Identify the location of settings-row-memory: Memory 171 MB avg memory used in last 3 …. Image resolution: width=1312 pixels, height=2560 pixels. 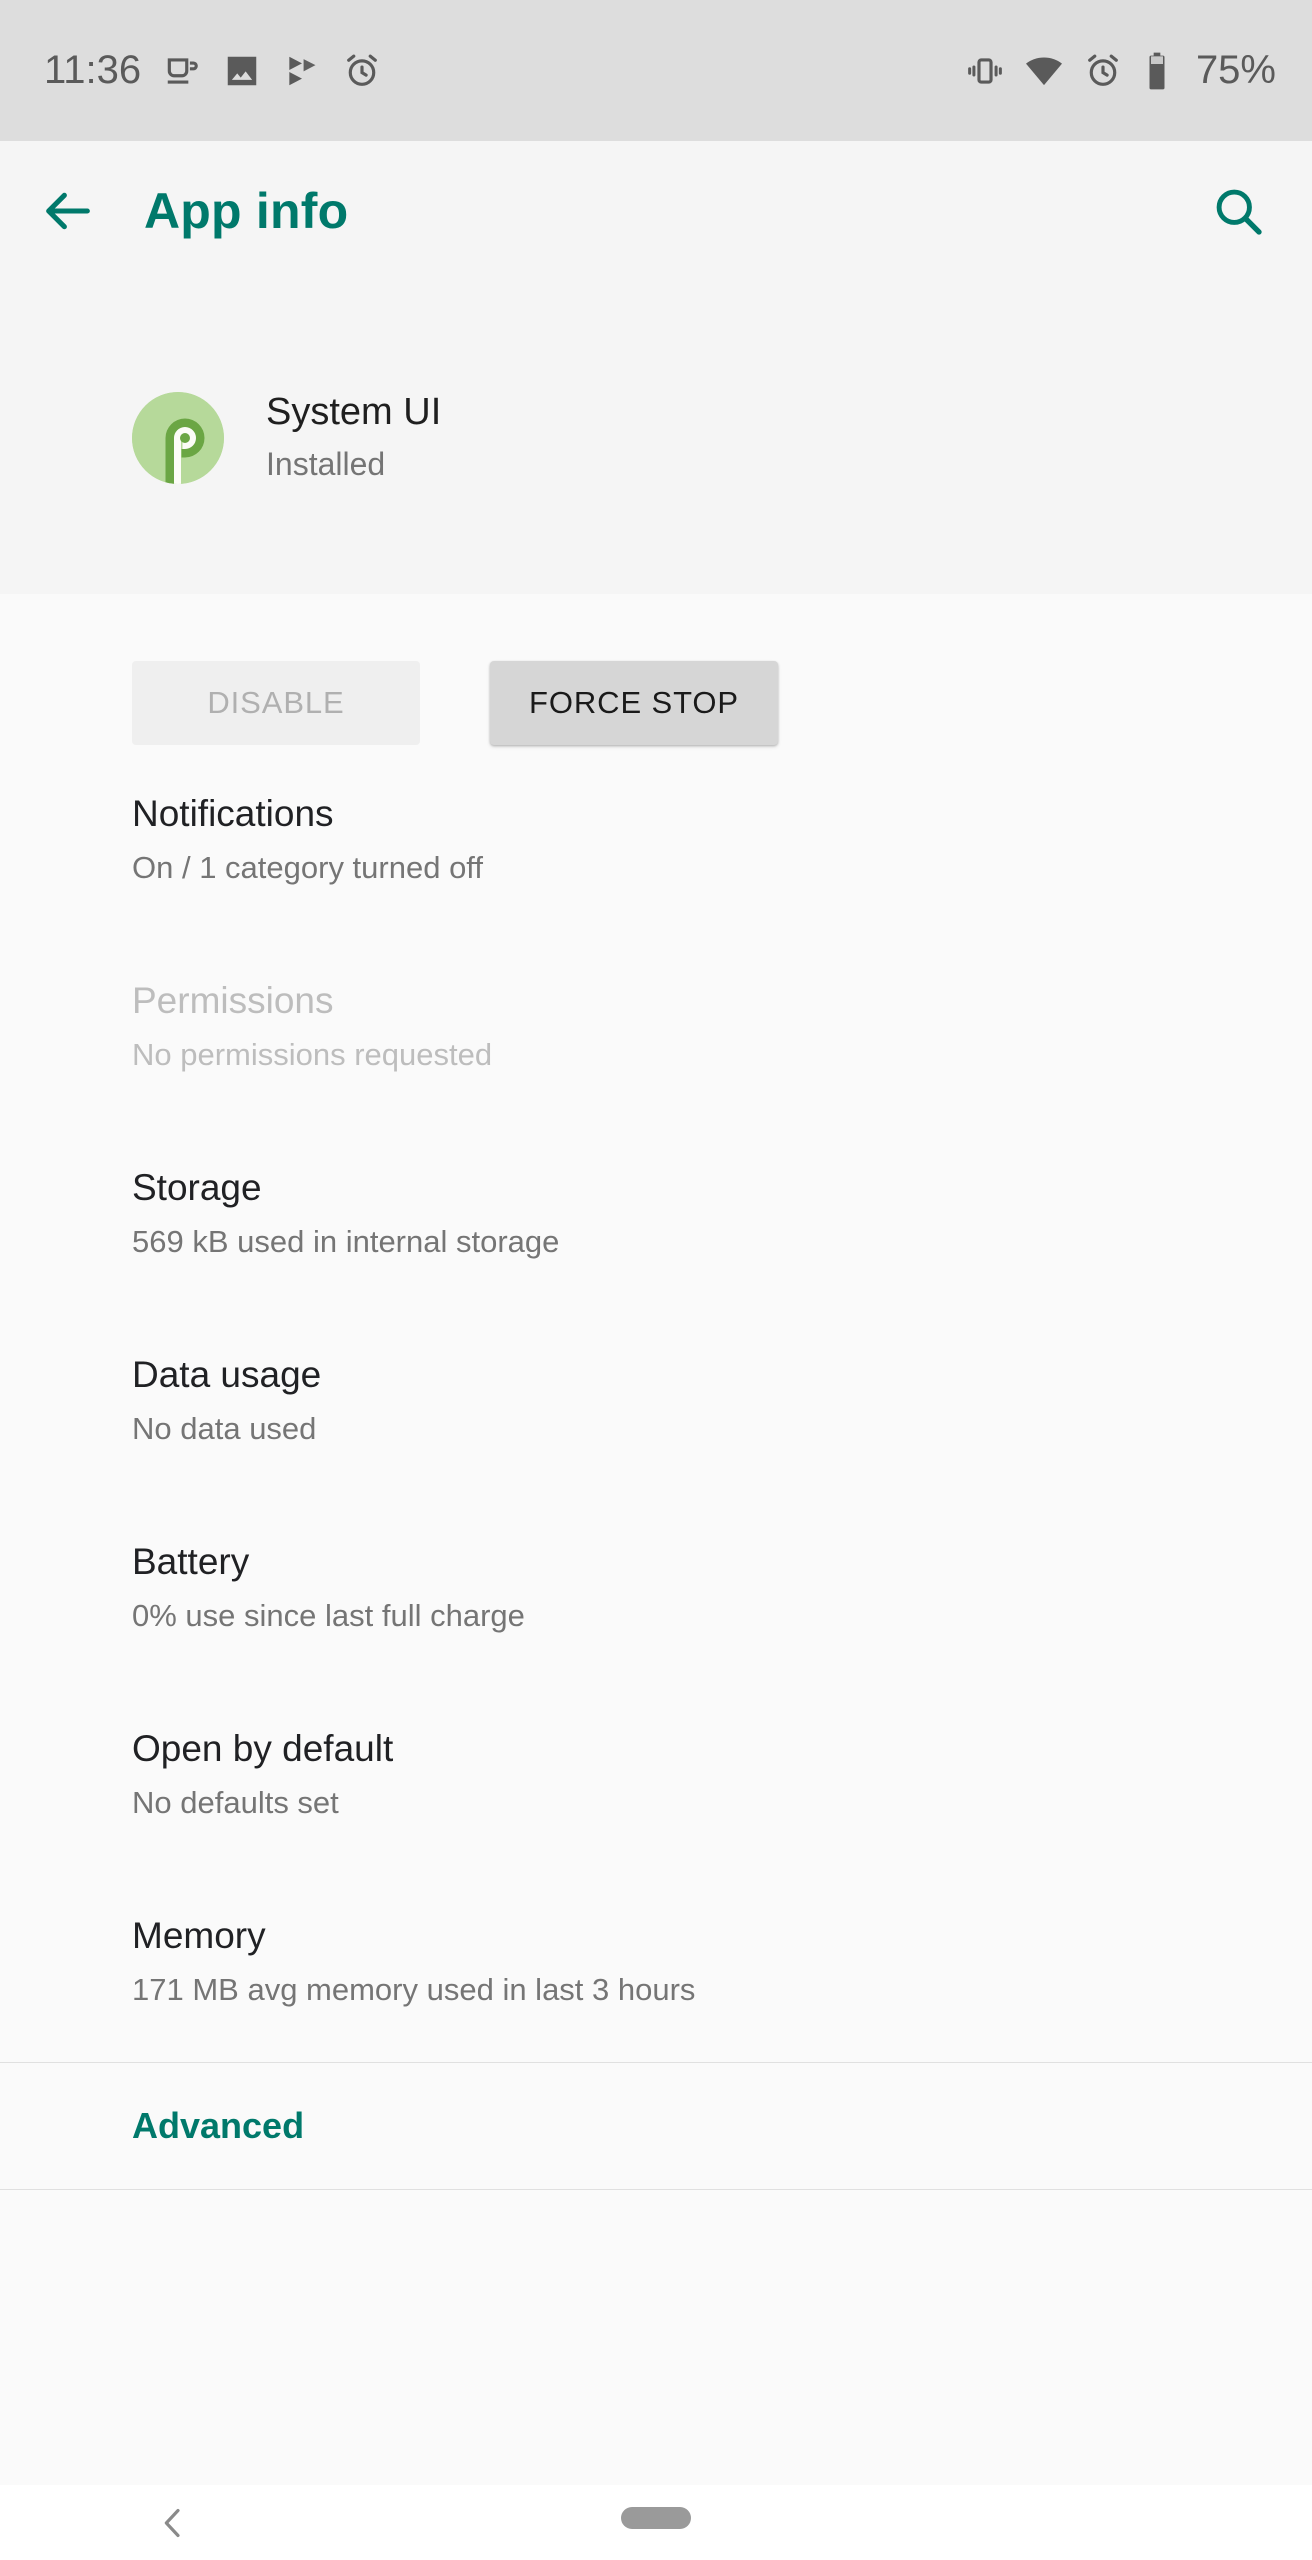
(656, 1973).